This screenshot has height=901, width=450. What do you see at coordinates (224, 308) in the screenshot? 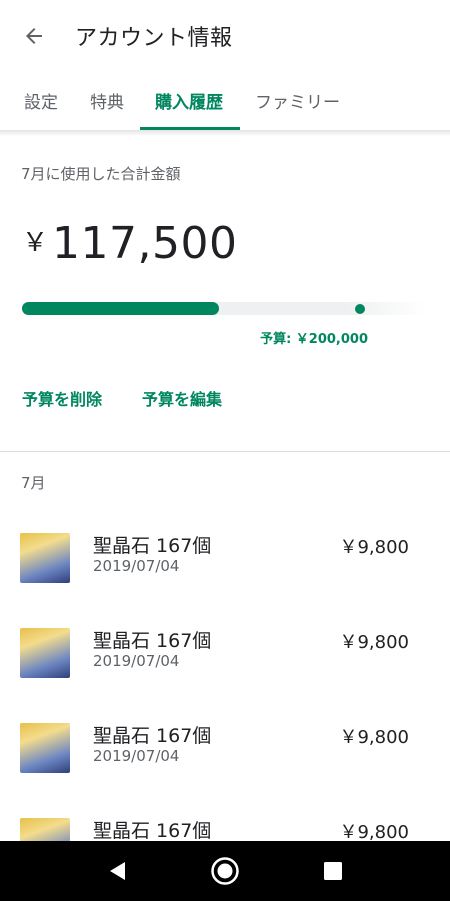
I see `budget-progress-bar` at bounding box center [224, 308].